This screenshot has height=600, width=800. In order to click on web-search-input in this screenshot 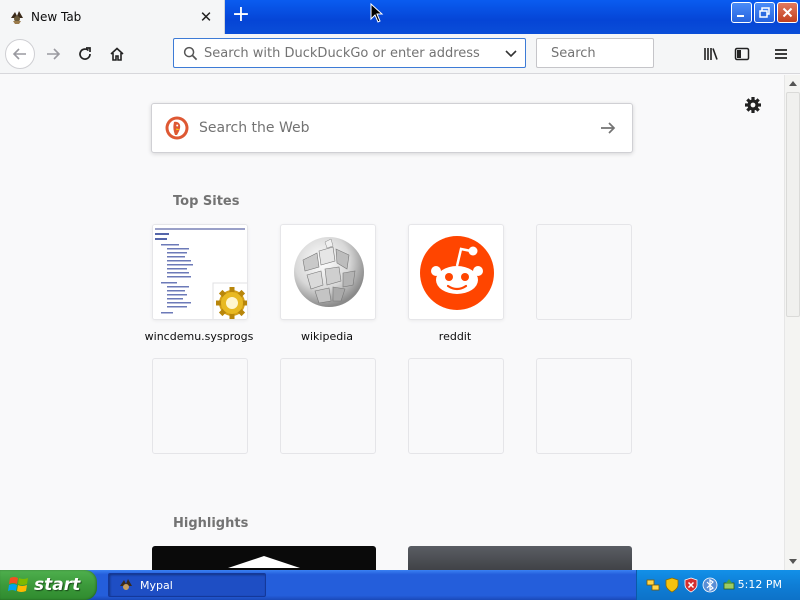, I will do `click(393, 128)`.